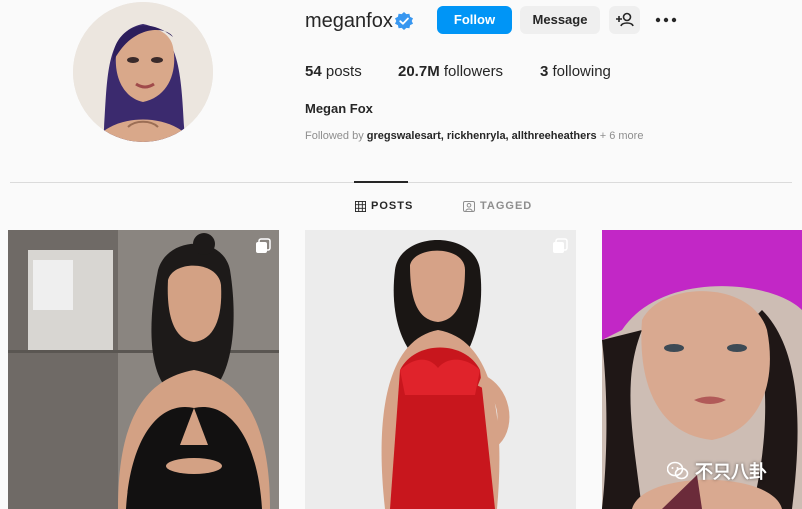 This screenshot has width=802, height=509. I want to click on more-options-icon, so click(666, 20).